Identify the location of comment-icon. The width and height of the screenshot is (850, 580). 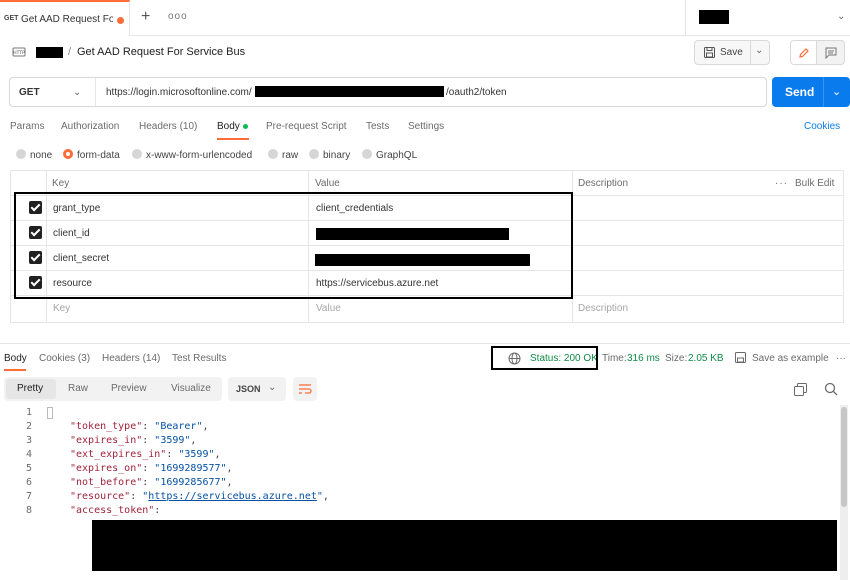
(831, 53).